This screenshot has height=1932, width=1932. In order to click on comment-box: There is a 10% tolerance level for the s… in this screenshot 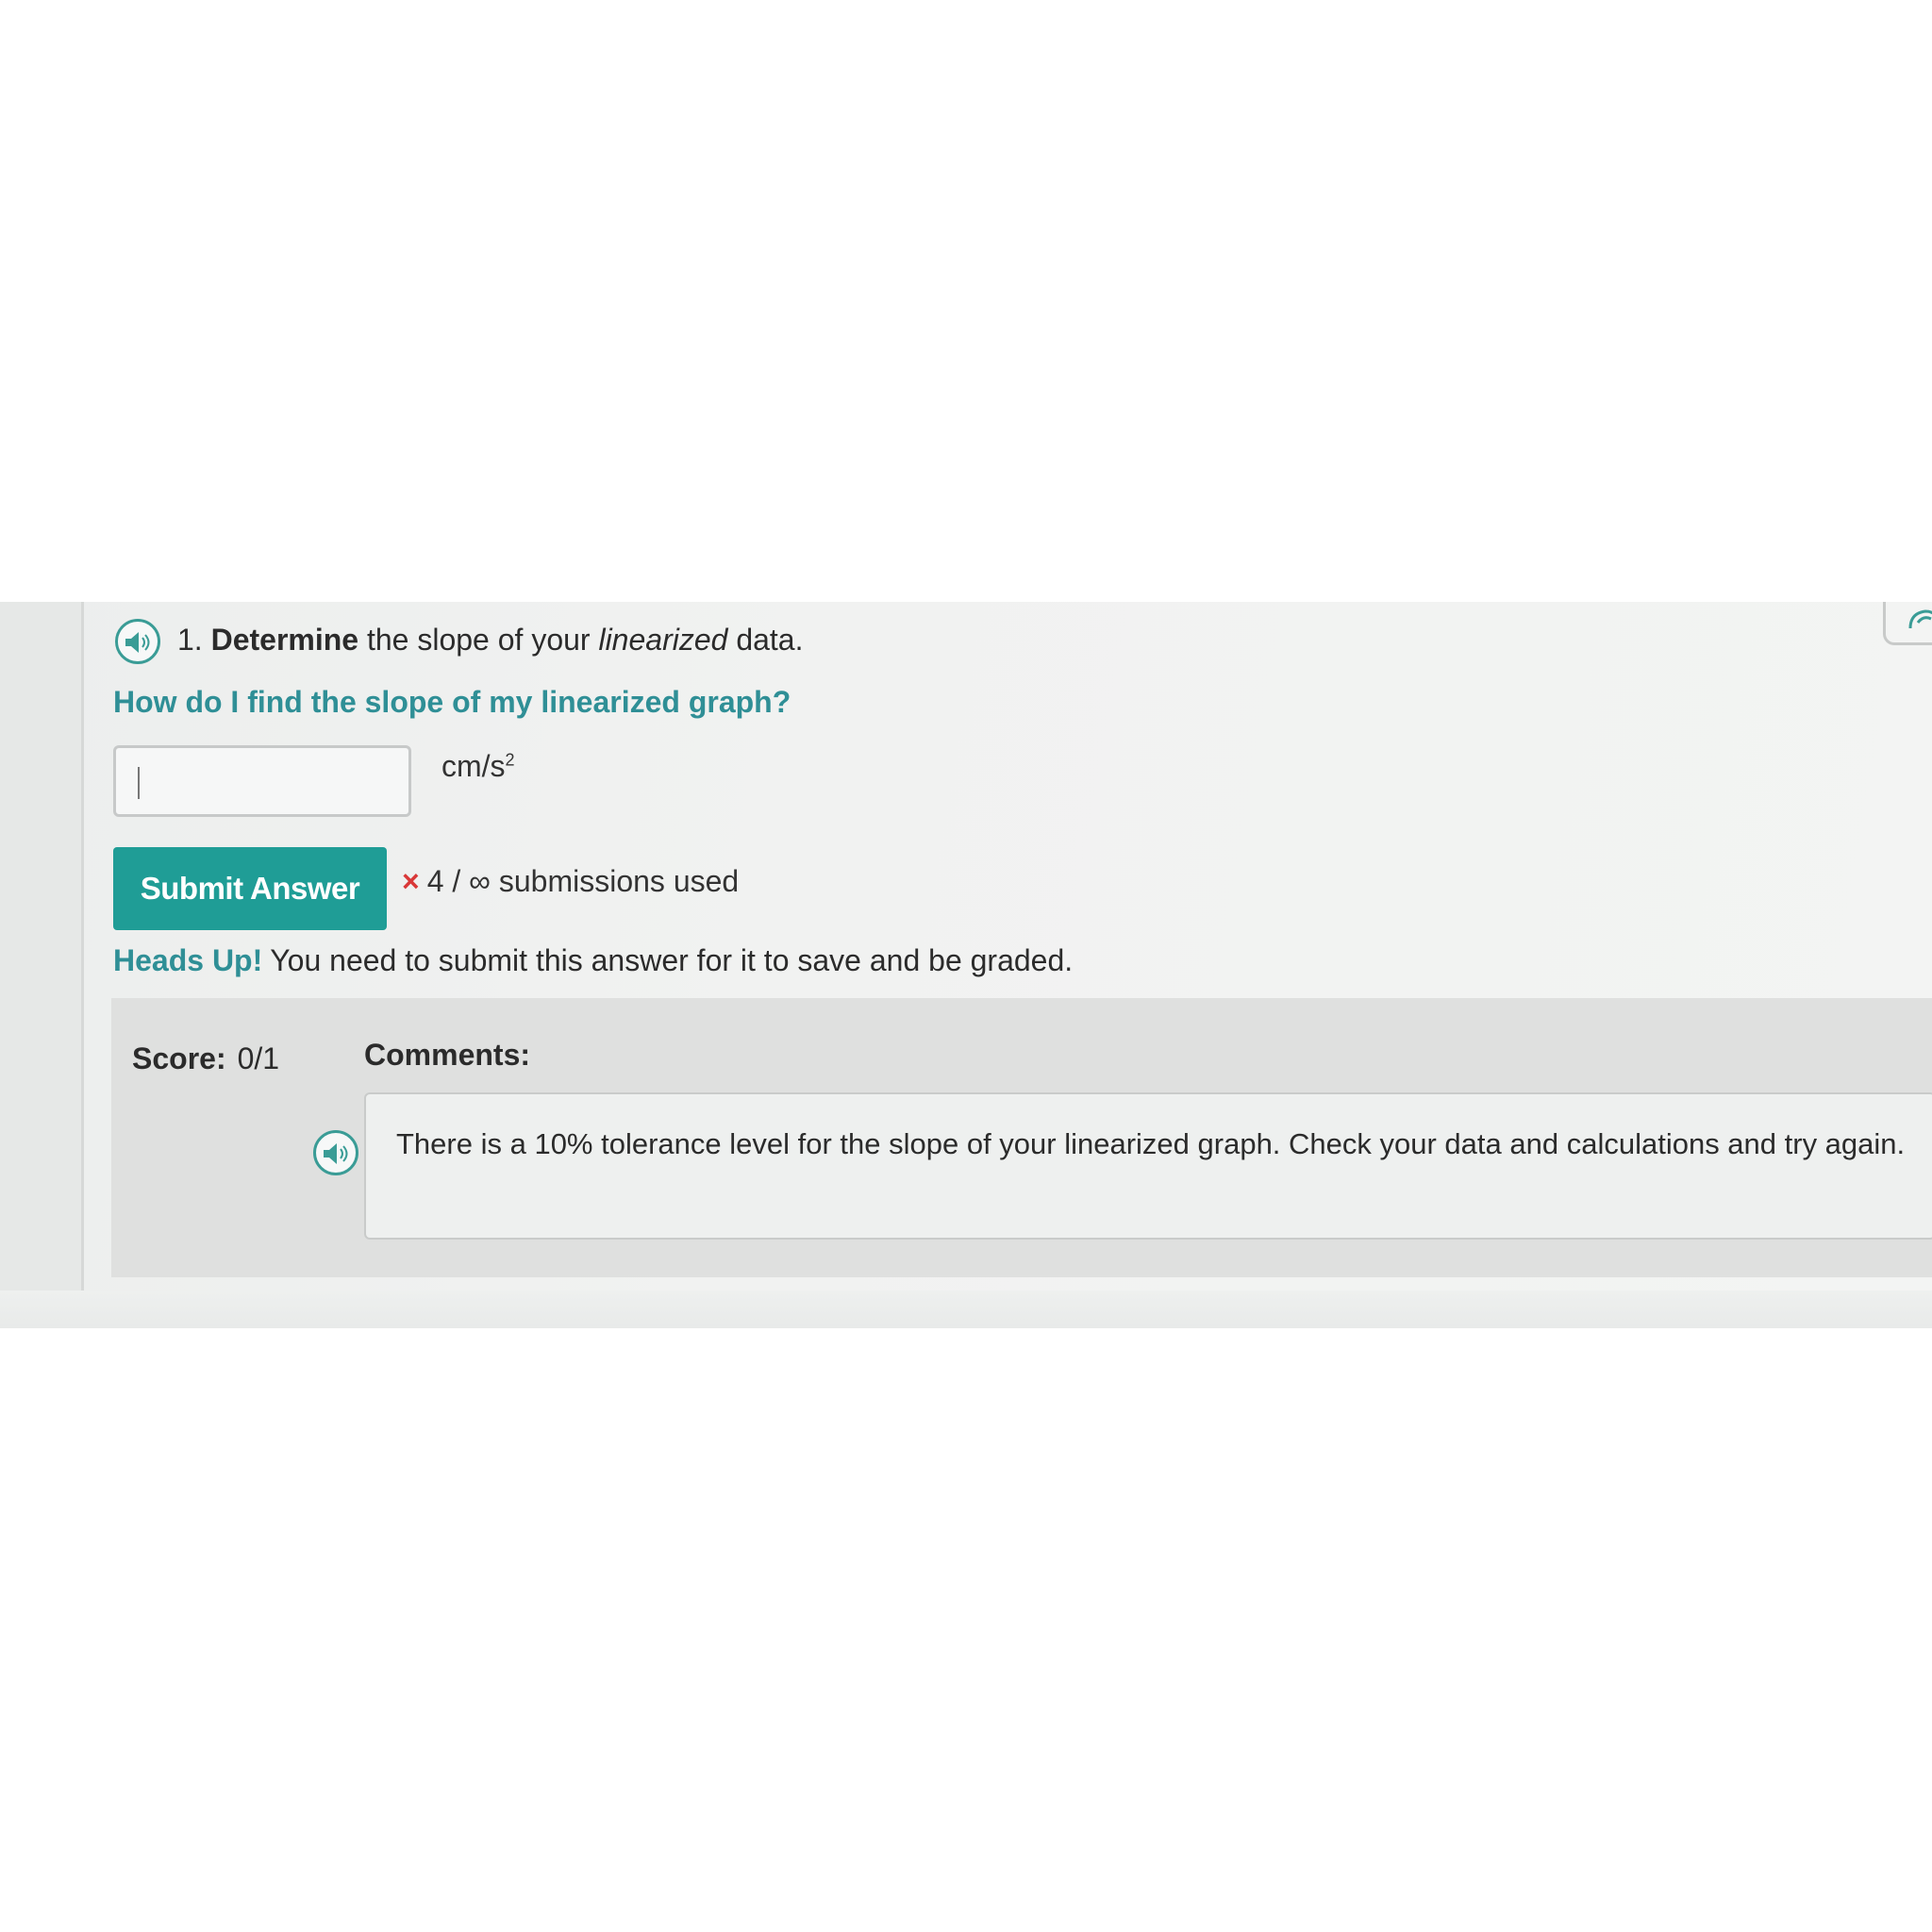, I will do `click(1148, 1166)`.